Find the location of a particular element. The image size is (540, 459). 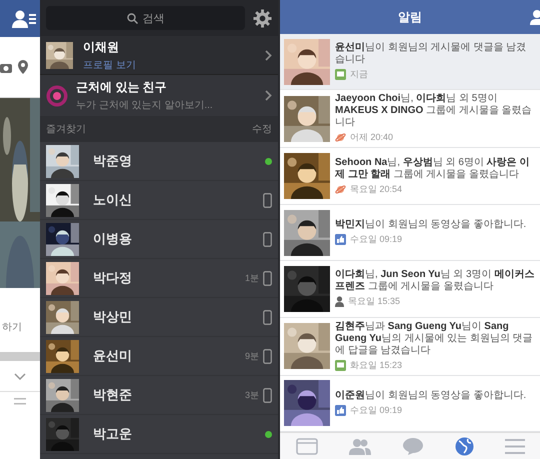

target-icon is located at coordinates (57, 95).